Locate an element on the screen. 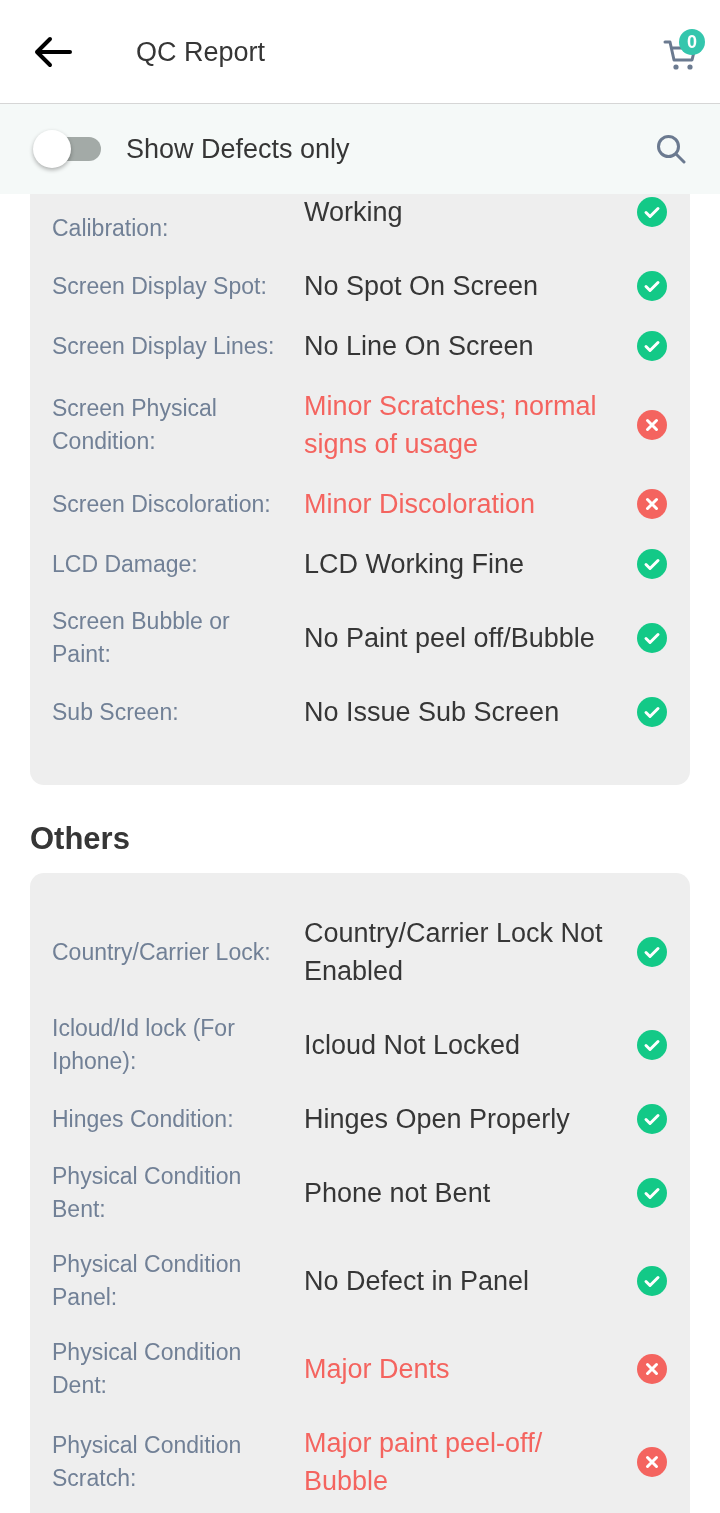 The image size is (720, 1513). cart-button: 0 is located at coordinates (684, 49).